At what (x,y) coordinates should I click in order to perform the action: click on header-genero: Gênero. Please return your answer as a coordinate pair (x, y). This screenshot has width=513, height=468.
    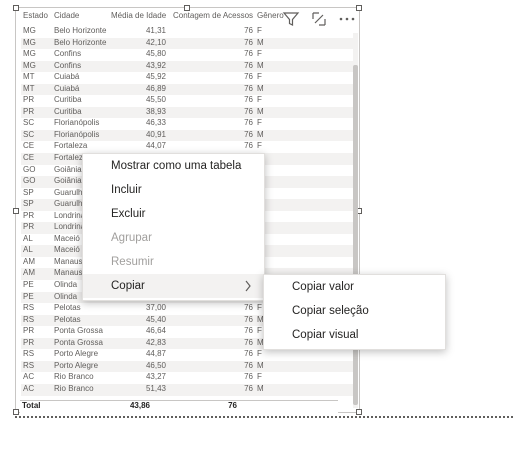
    Looking at the image, I should click on (270, 15).